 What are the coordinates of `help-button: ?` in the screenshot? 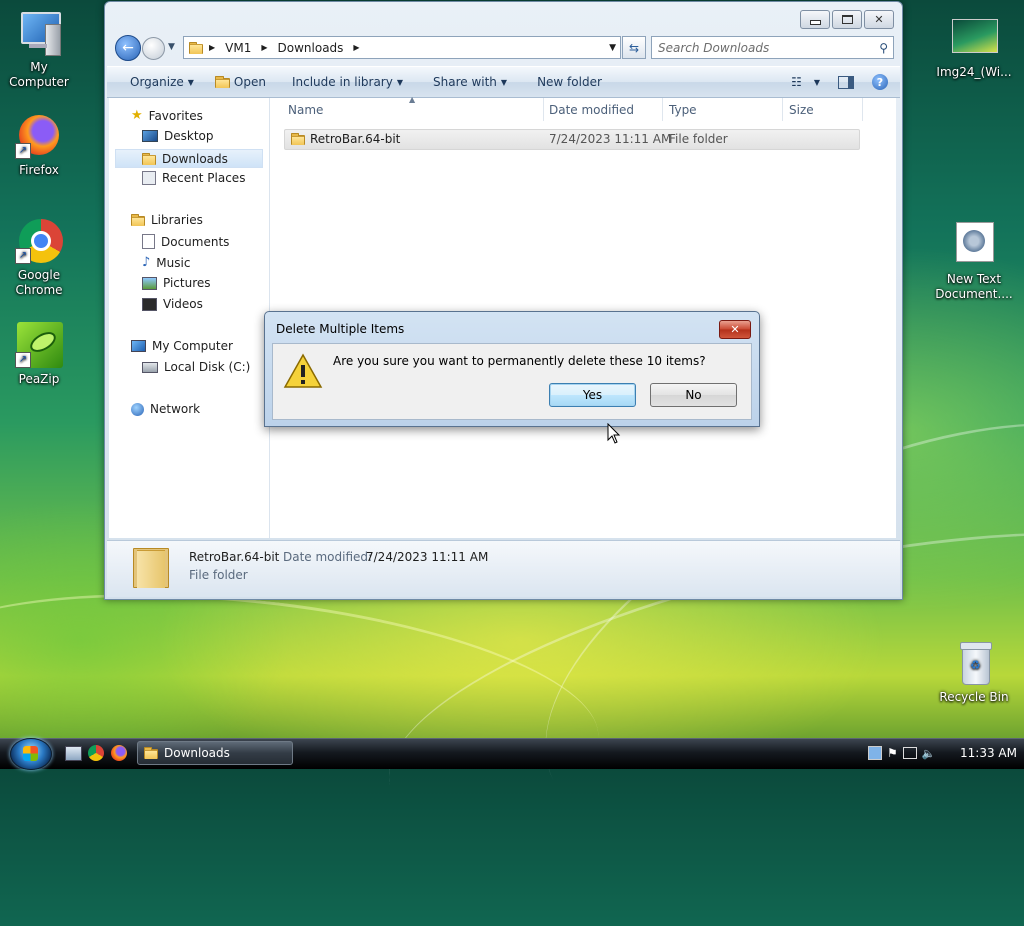 It's located at (880, 82).